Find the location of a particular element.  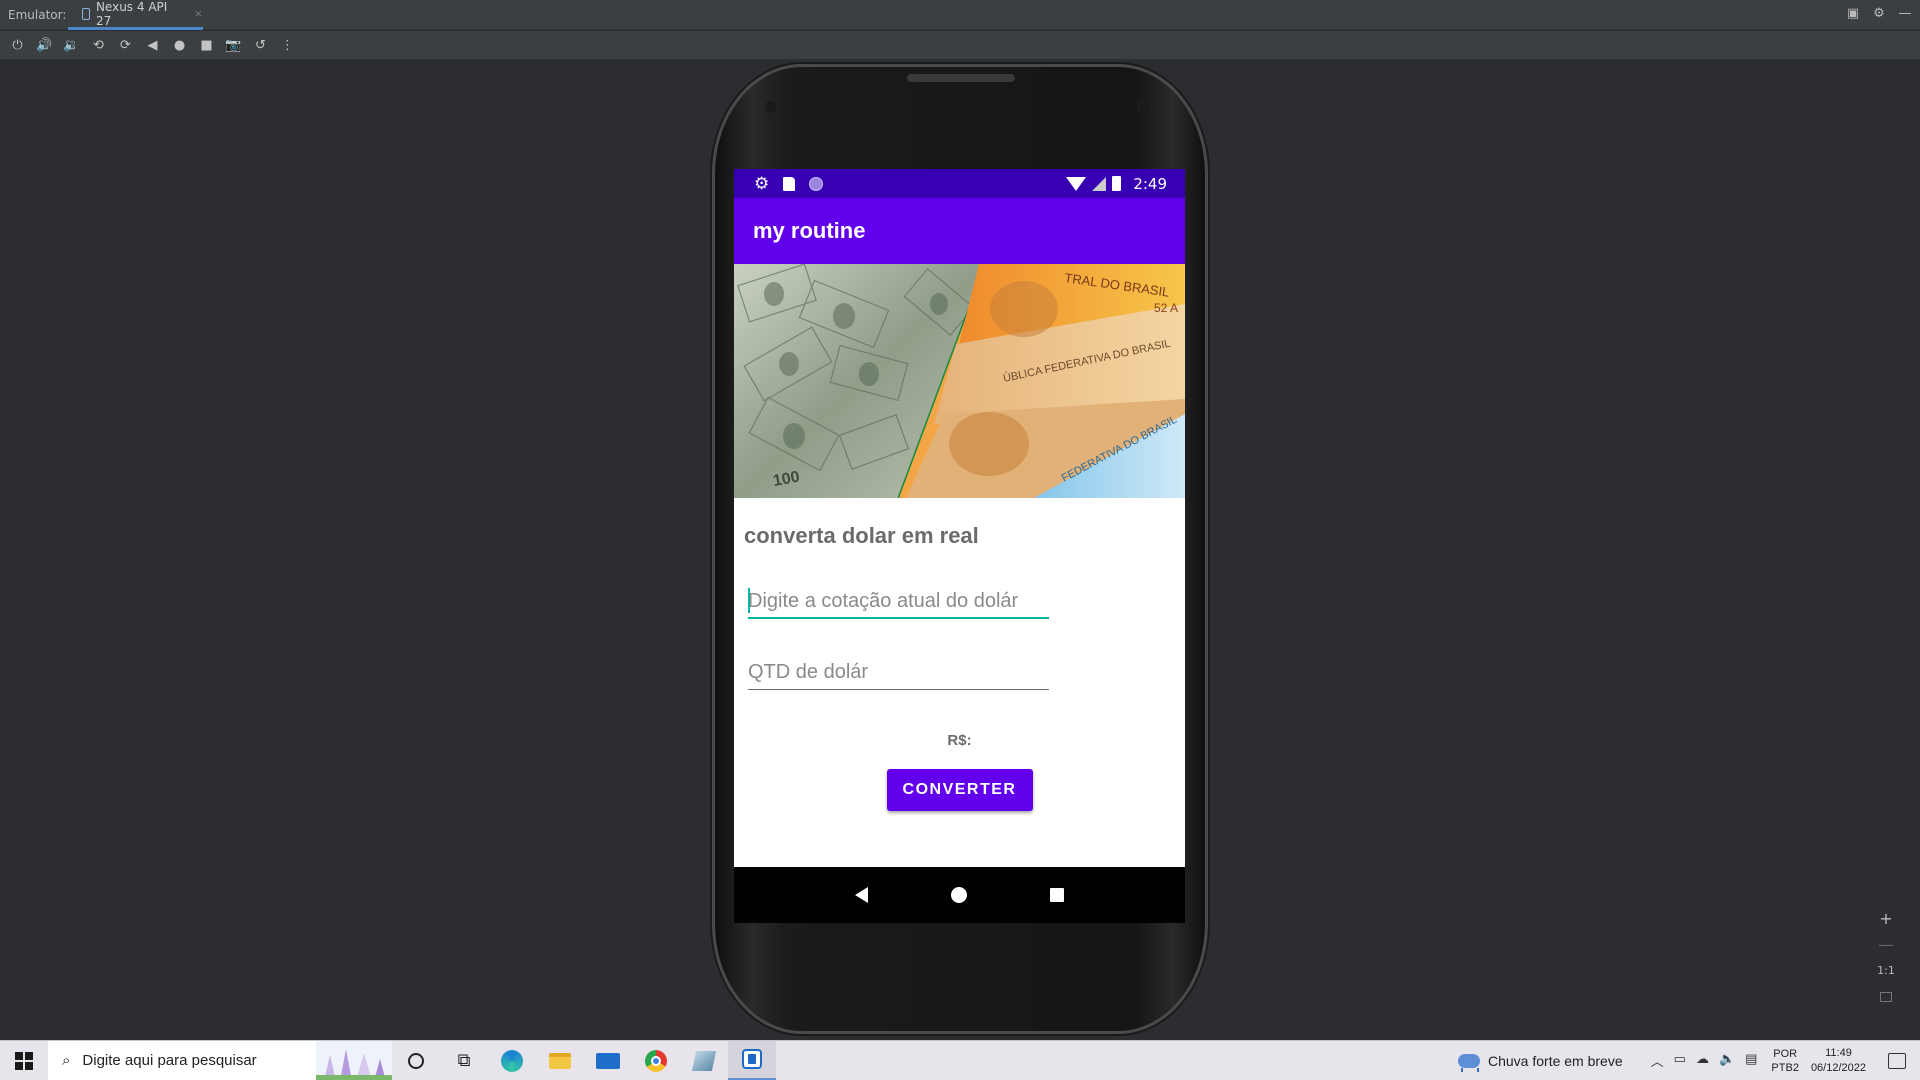

convert-button: CONVERTER is located at coordinates (959, 790).